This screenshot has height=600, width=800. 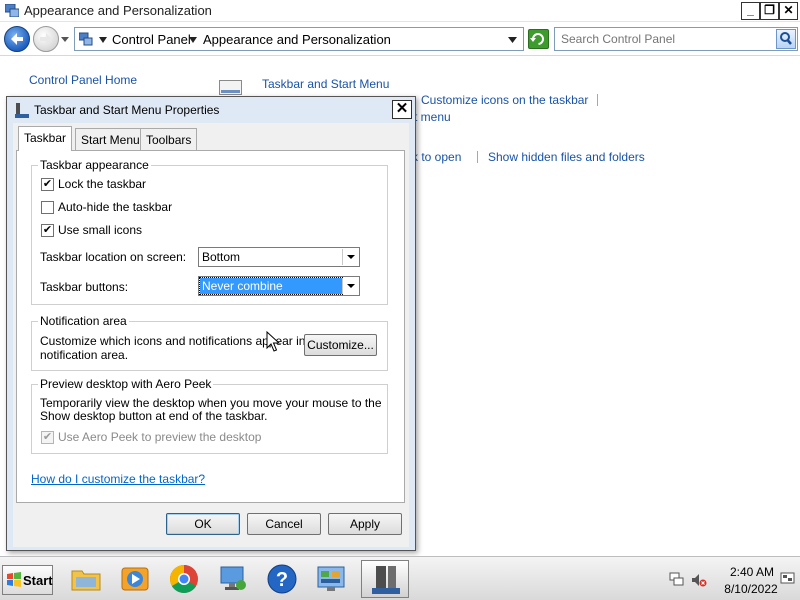 I want to click on small-icons-label: Use small icons, so click(x=100, y=230).